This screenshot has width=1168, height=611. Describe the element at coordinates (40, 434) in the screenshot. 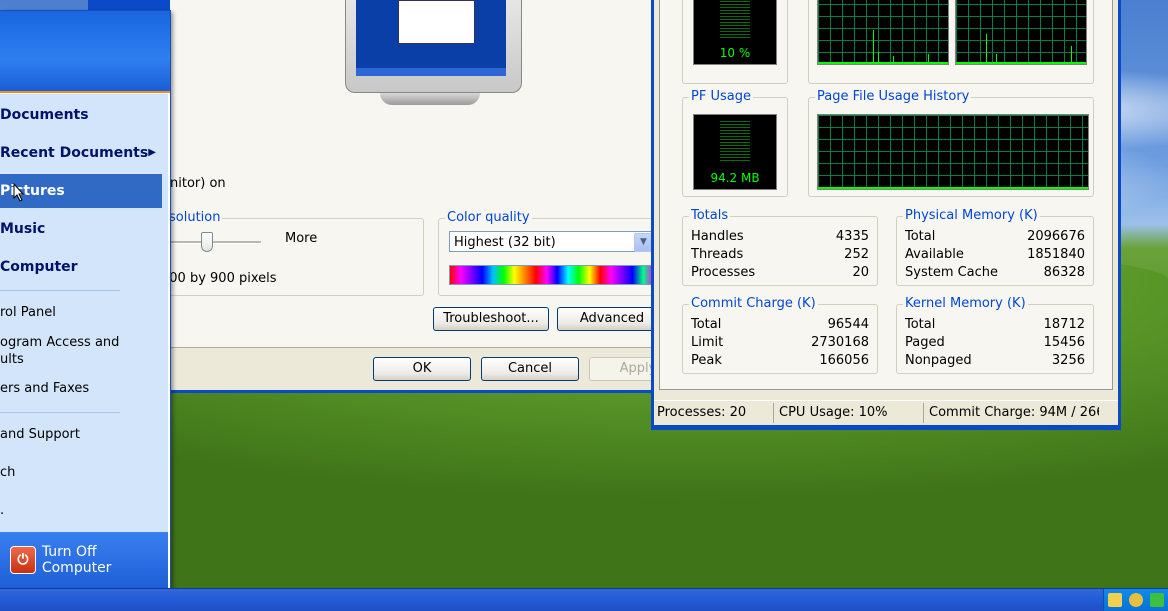

I see `item-label: and Support` at that location.